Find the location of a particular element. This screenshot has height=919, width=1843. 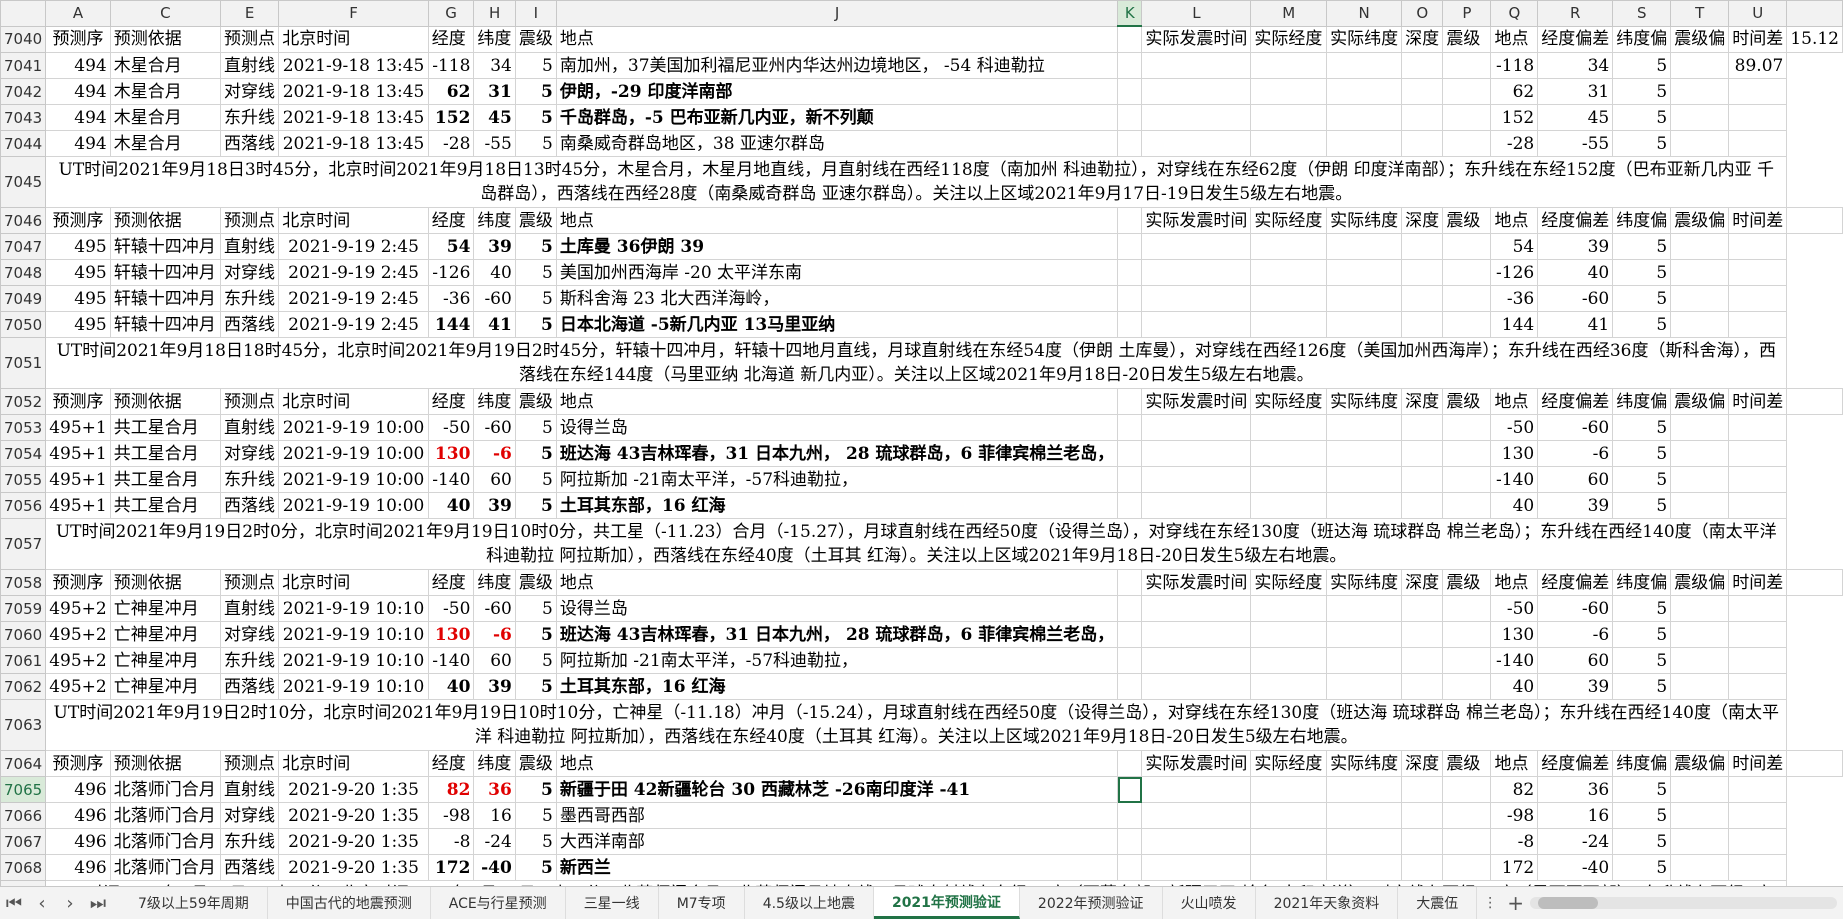

lon-cell: 54 is located at coordinates (451, 246).